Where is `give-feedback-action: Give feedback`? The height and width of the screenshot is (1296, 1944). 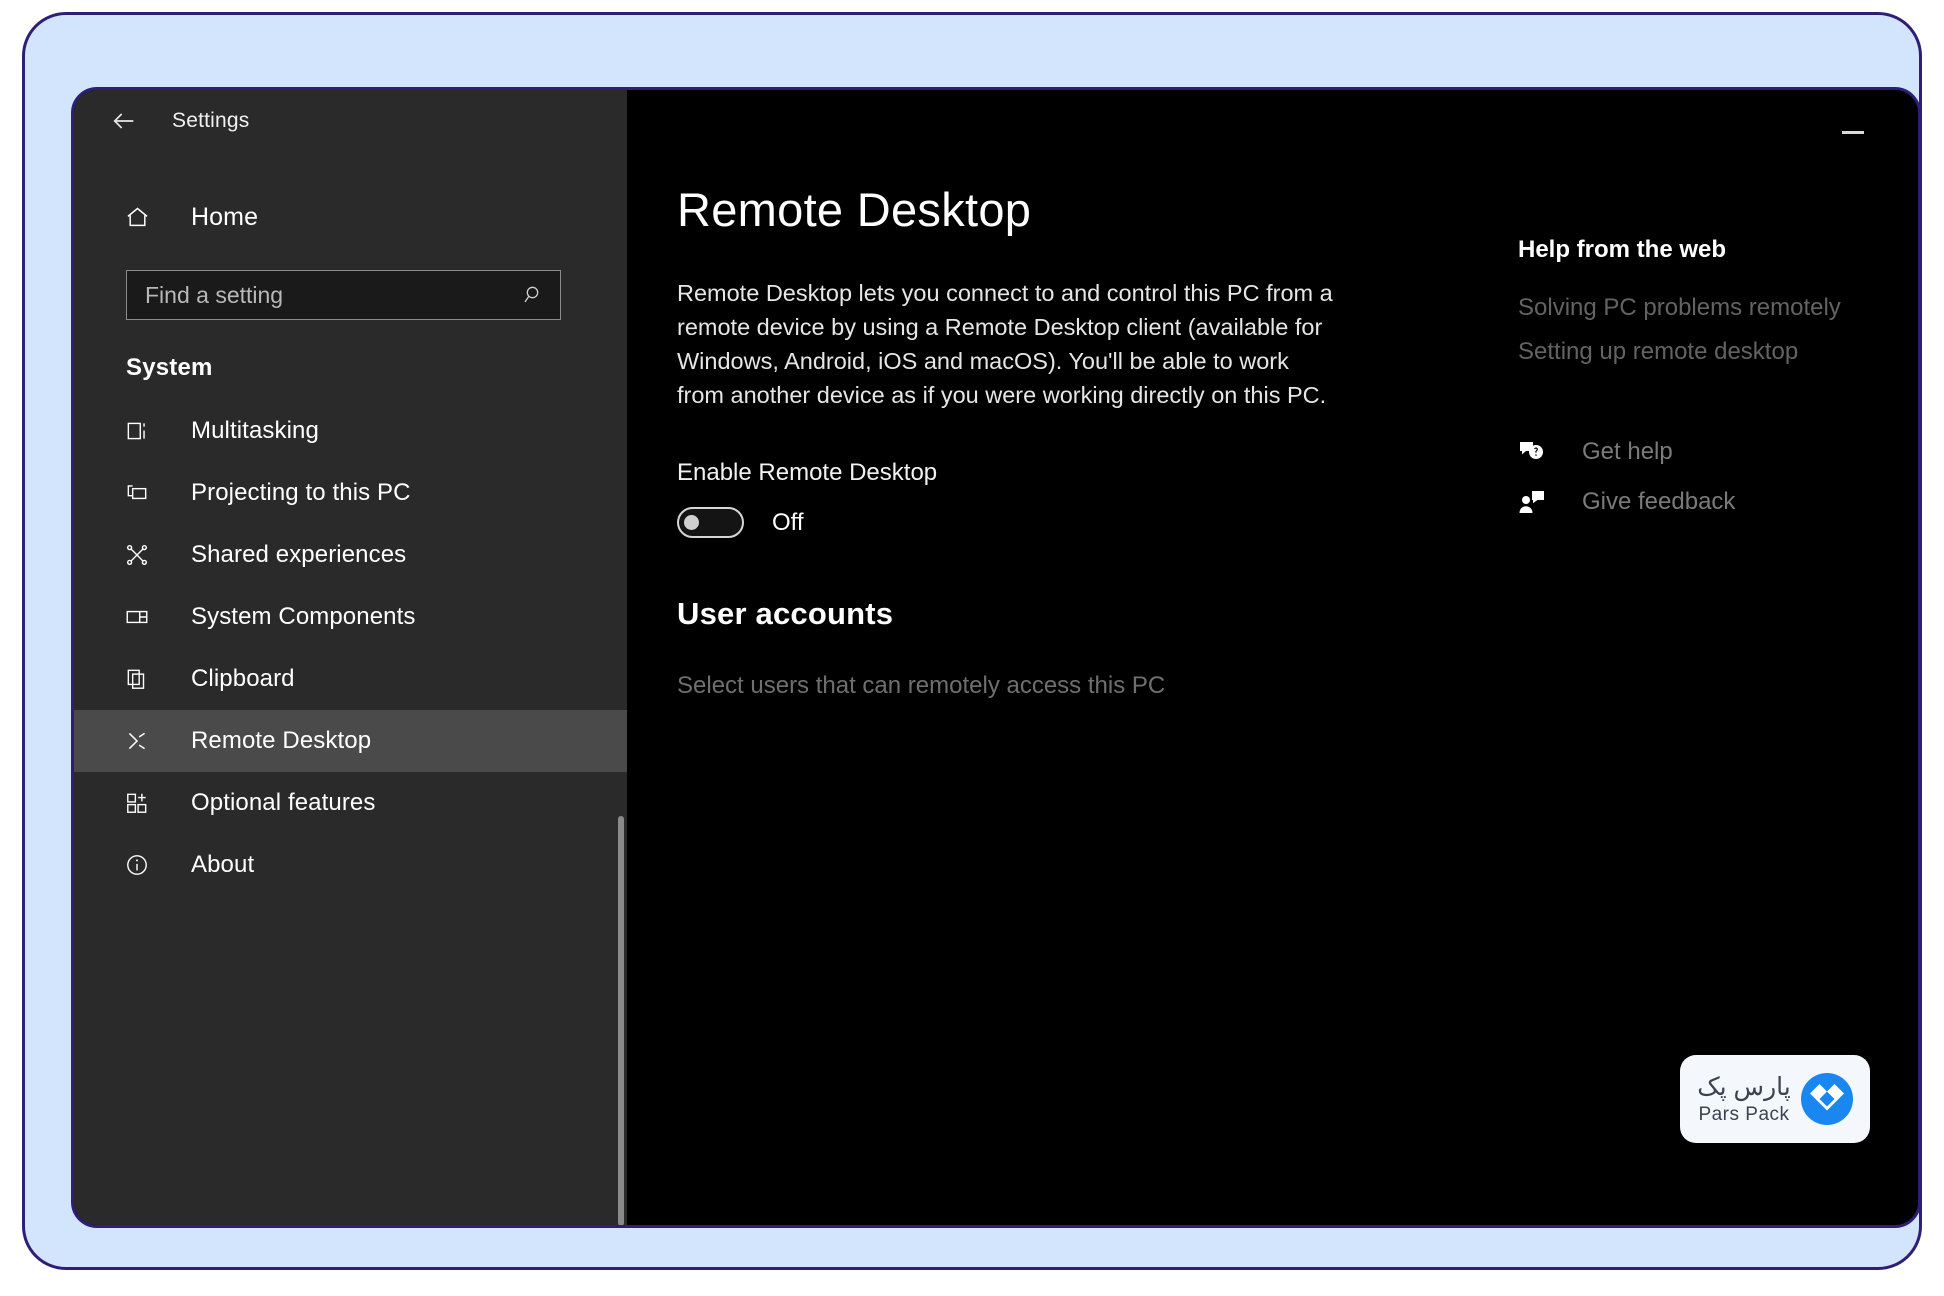
give-feedback-action: Give feedback is located at coordinates (1718, 502).